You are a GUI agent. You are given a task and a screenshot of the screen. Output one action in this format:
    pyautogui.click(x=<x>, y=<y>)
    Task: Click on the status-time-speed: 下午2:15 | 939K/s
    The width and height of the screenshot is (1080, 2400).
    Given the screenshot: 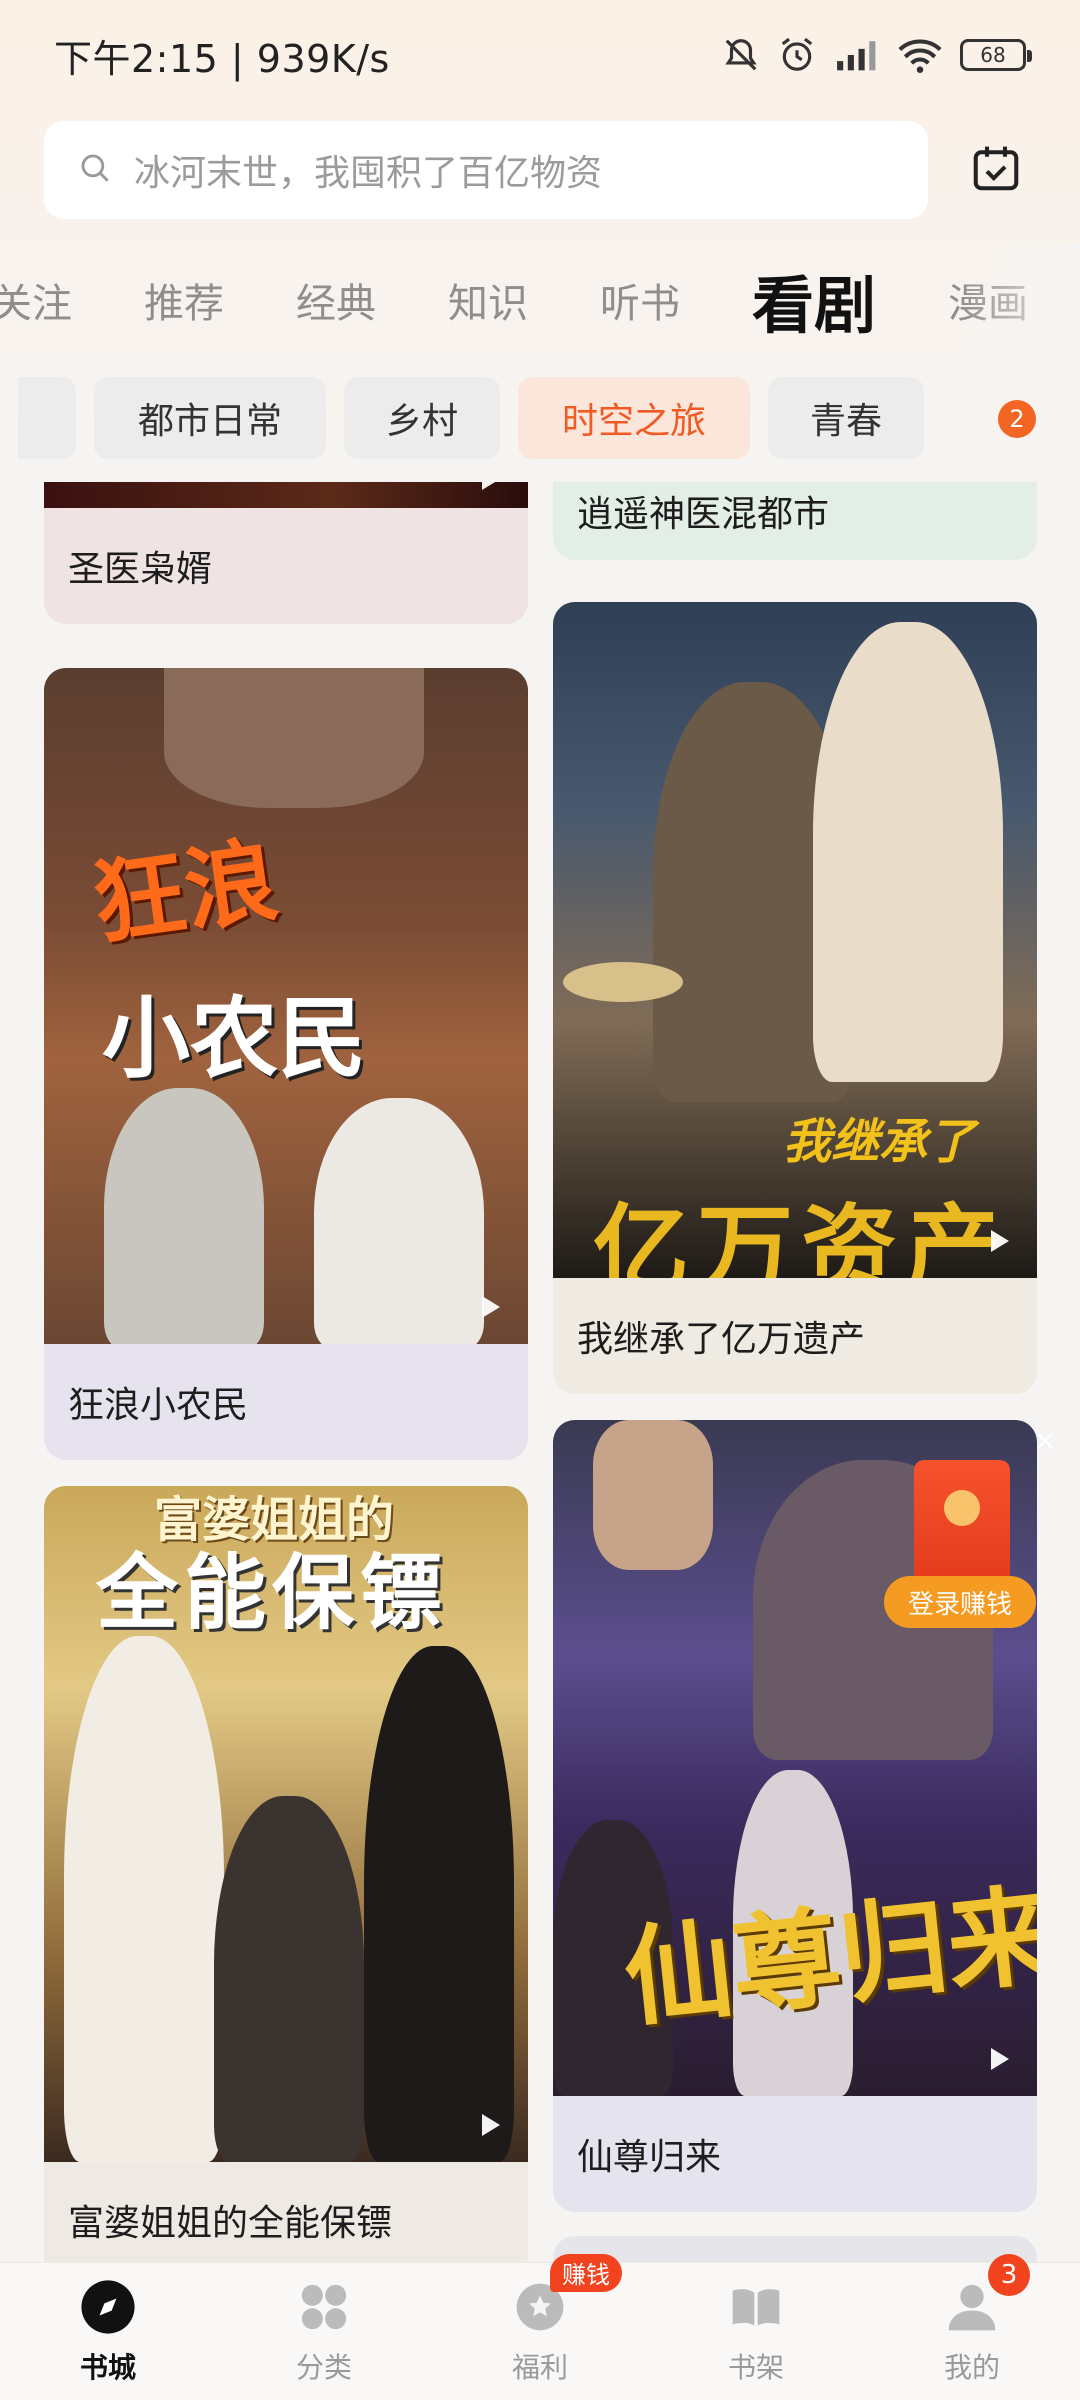 What is the action you would take?
    pyautogui.click(x=222, y=58)
    